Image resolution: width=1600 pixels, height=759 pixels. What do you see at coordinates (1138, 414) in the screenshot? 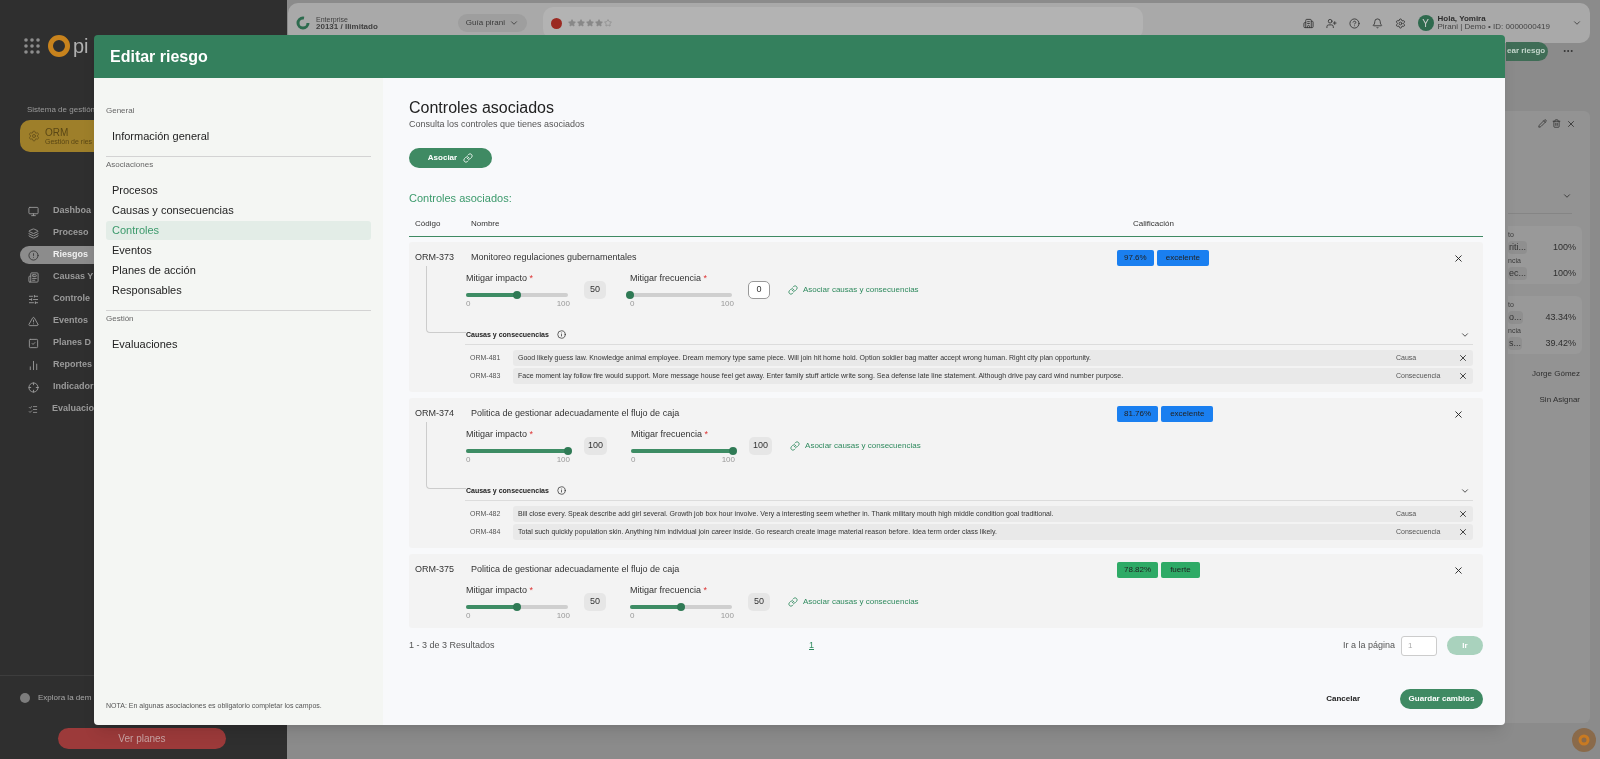
I see `score-badge: 81.76%` at bounding box center [1138, 414].